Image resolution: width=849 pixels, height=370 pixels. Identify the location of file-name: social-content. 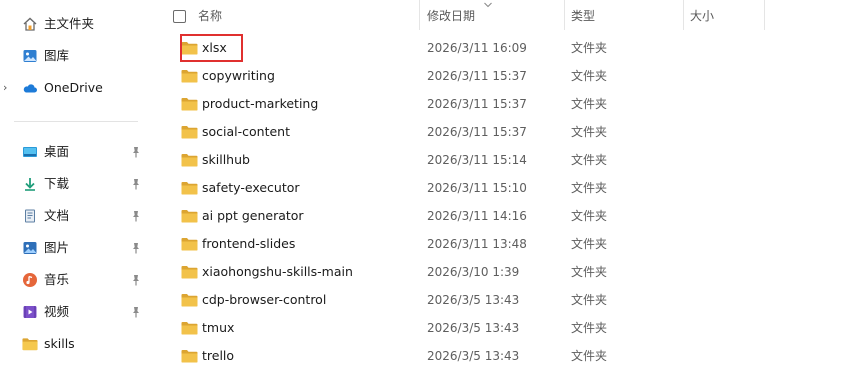
(246, 131).